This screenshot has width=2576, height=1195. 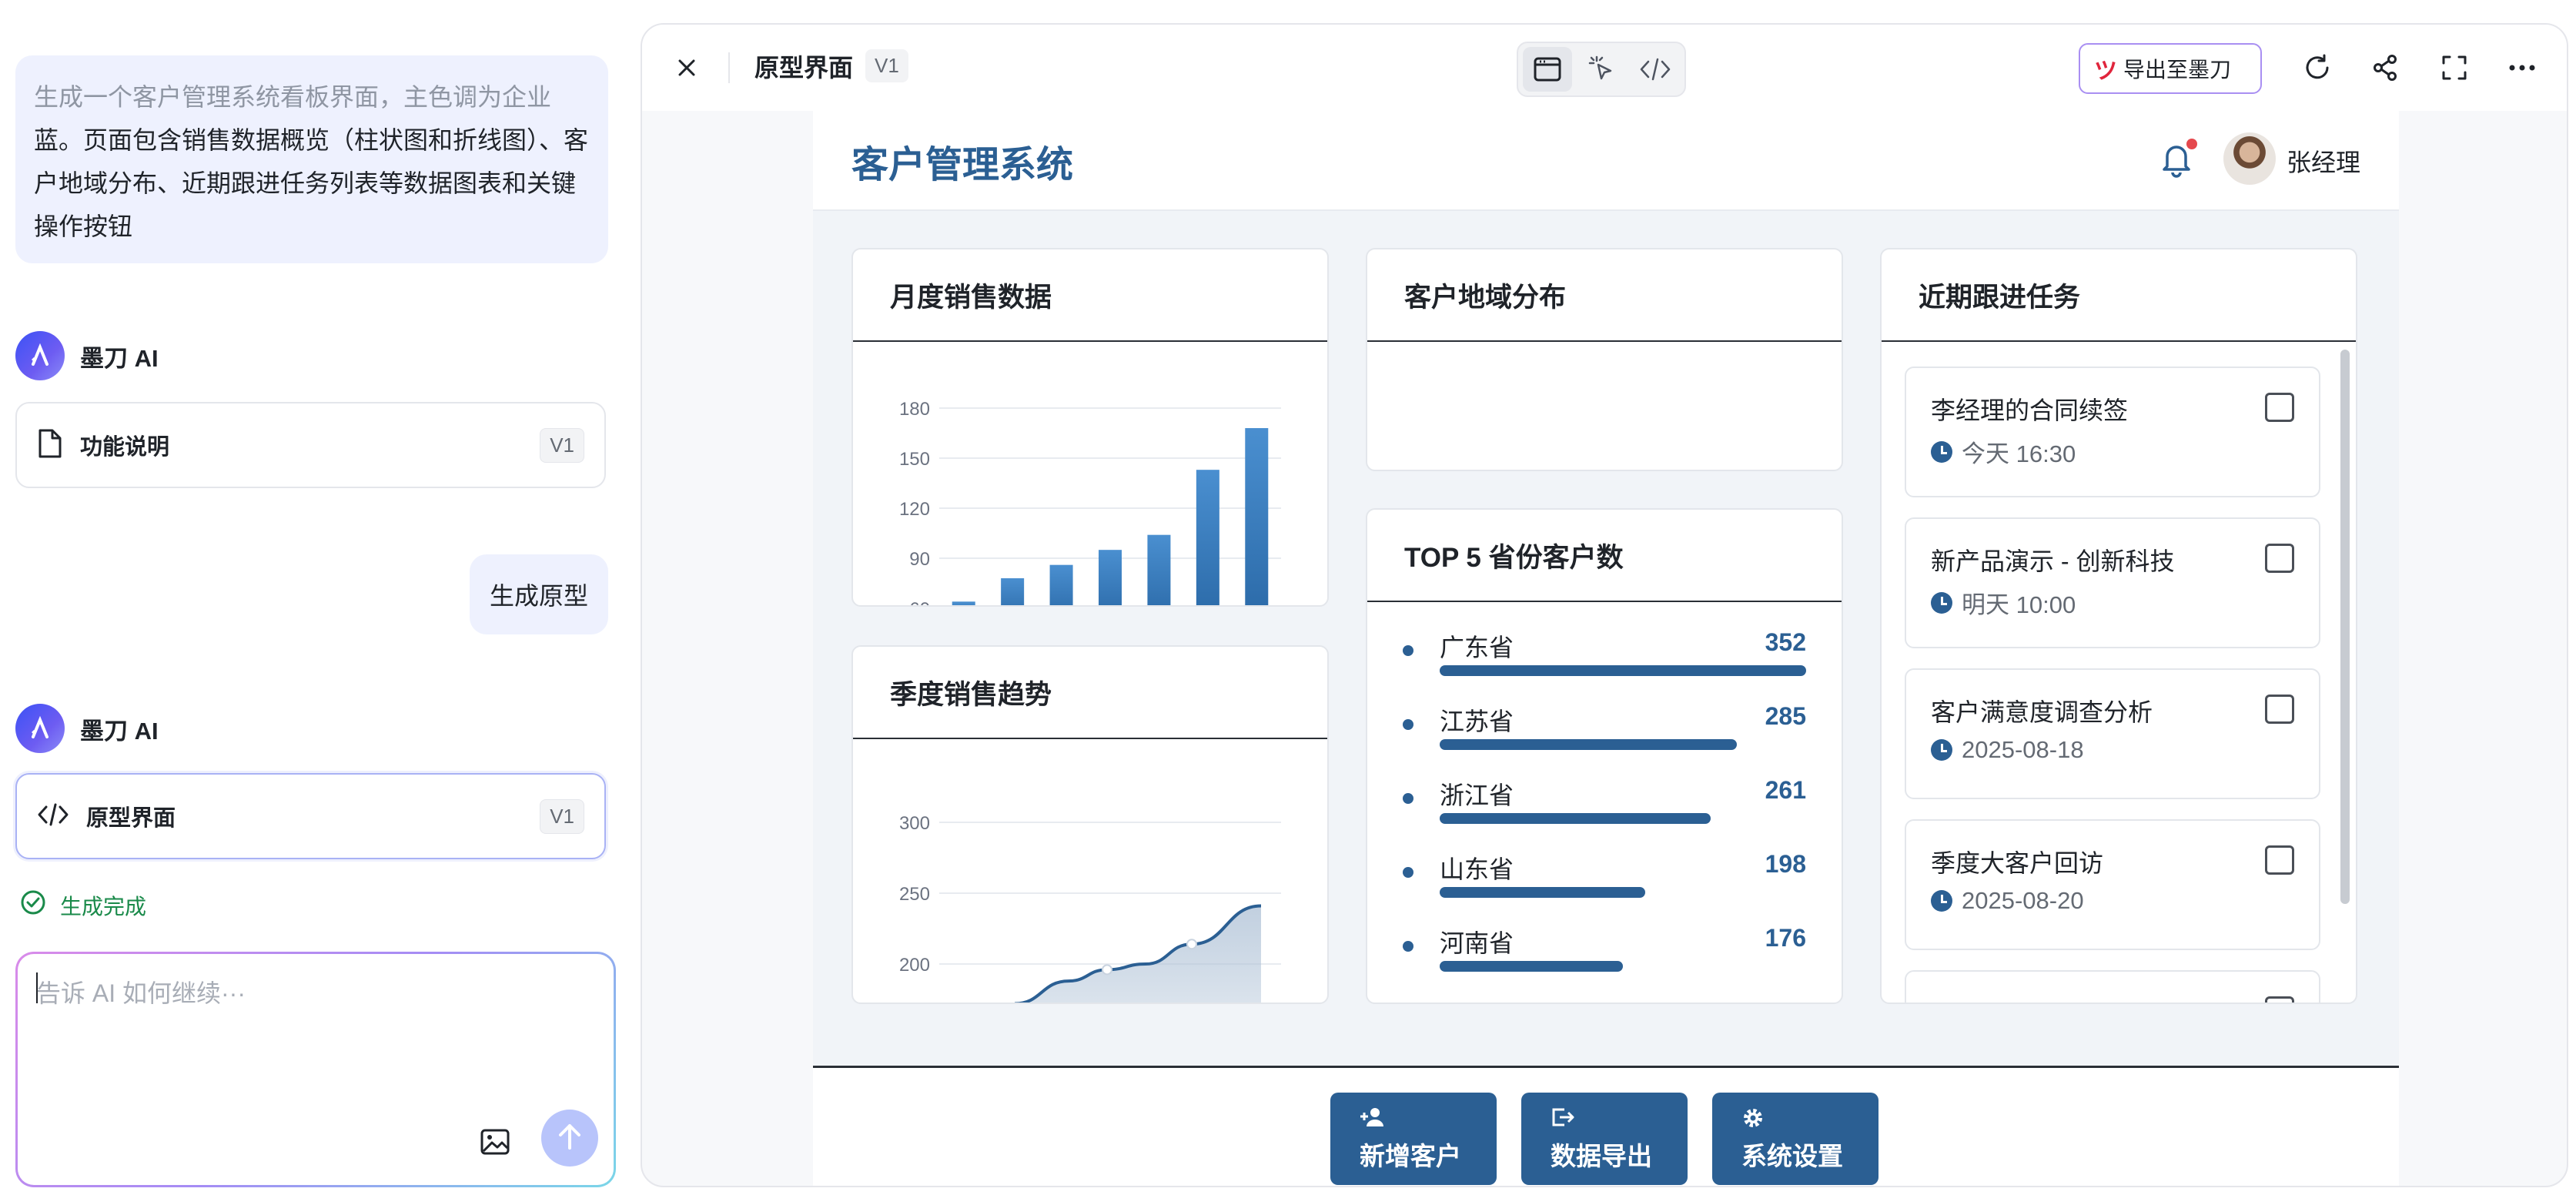 What do you see at coordinates (2023, 749) in the screenshot?
I see `task-time-text: 2025-08-18` at bounding box center [2023, 749].